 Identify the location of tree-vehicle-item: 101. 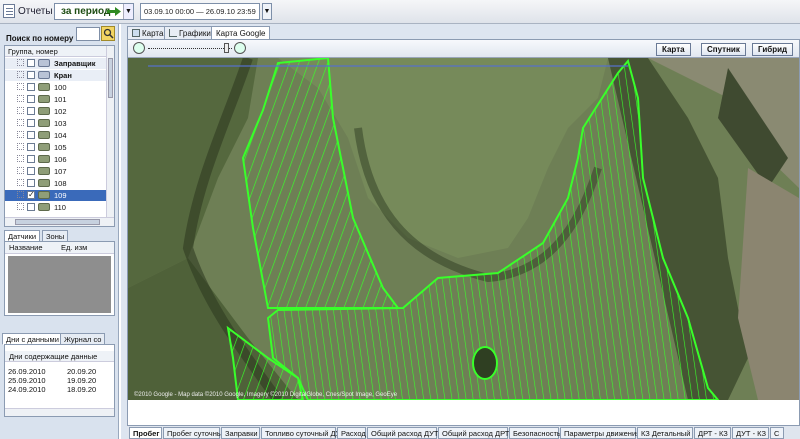
(56, 99).